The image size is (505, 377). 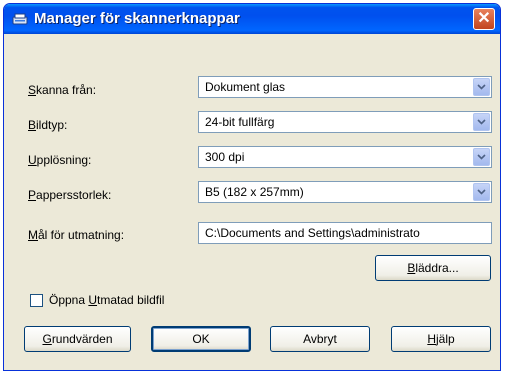 I want to click on cancel-button: Avbryt, so click(x=320, y=339).